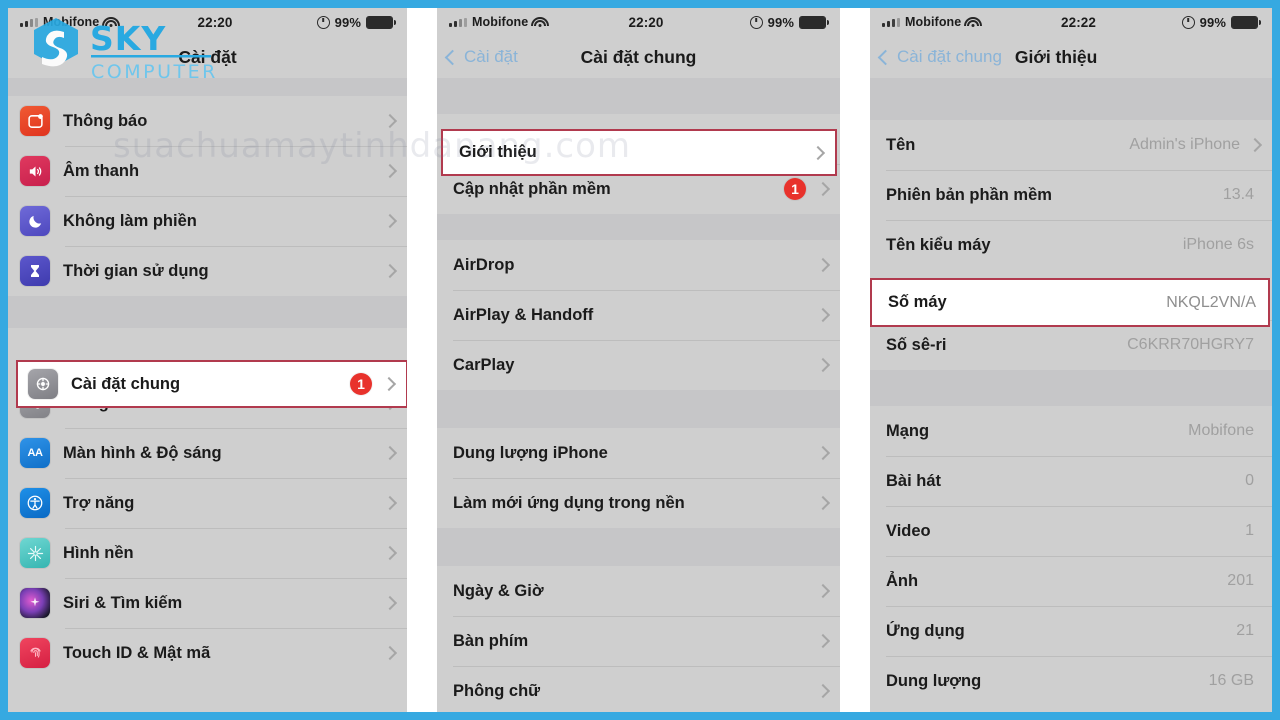 The height and width of the screenshot is (720, 1280). I want to click on list-item-label: Ngày & Giờ, so click(498, 590).